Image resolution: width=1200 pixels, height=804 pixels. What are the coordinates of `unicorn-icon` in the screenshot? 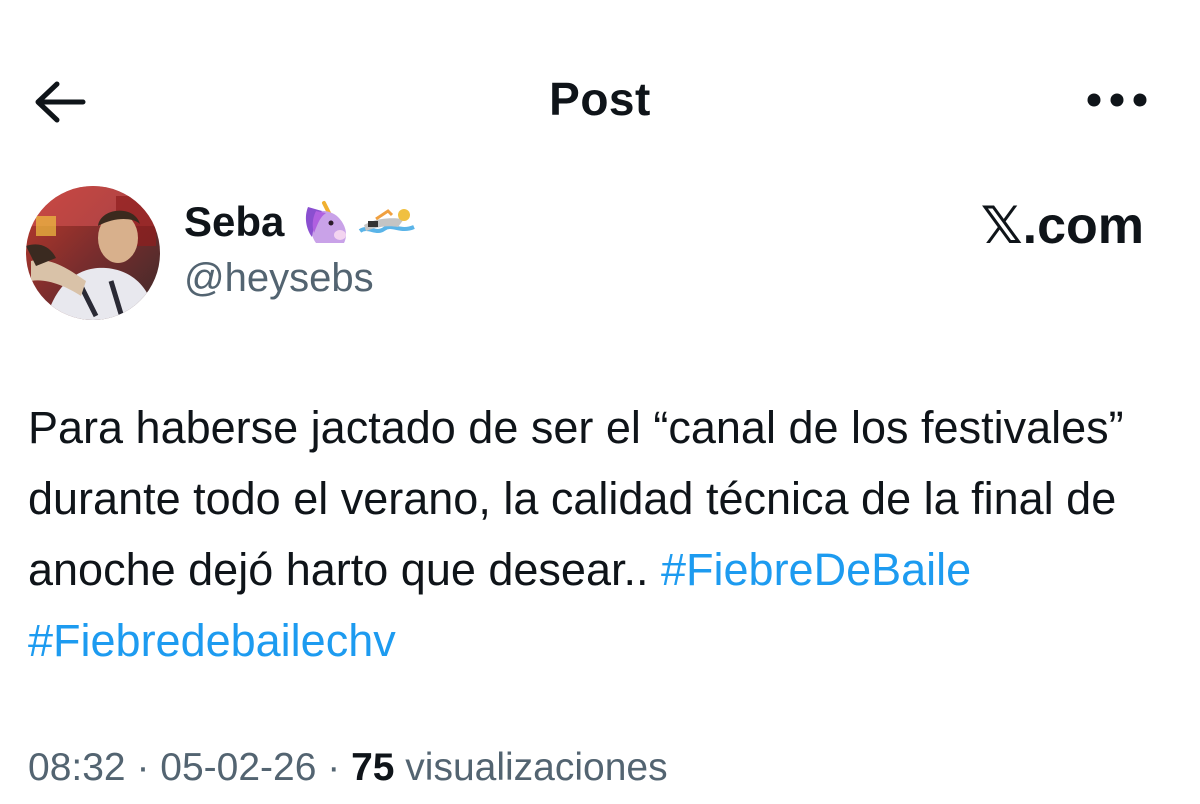 It's located at (326, 222).